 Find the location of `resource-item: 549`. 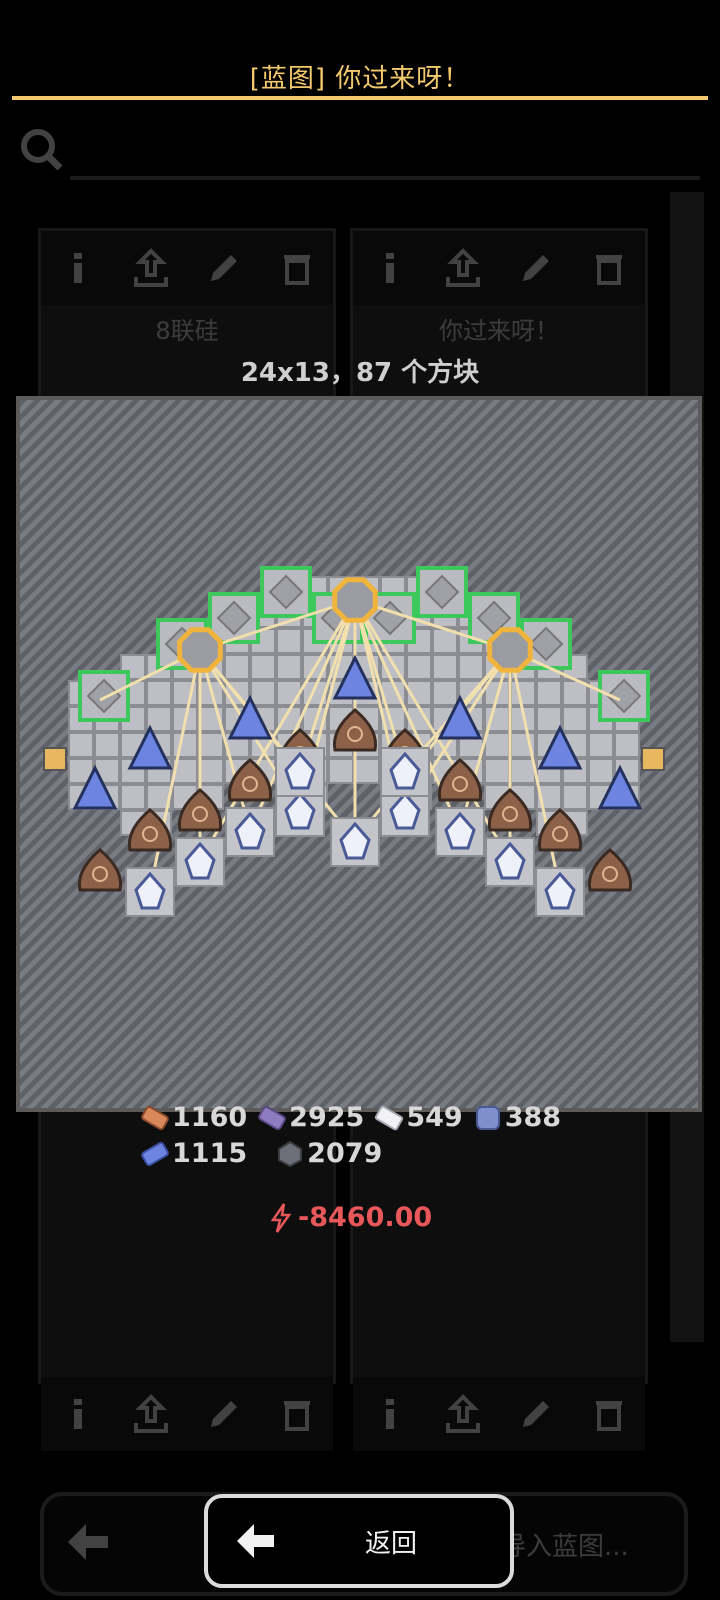

resource-item: 549 is located at coordinates (418, 1117).